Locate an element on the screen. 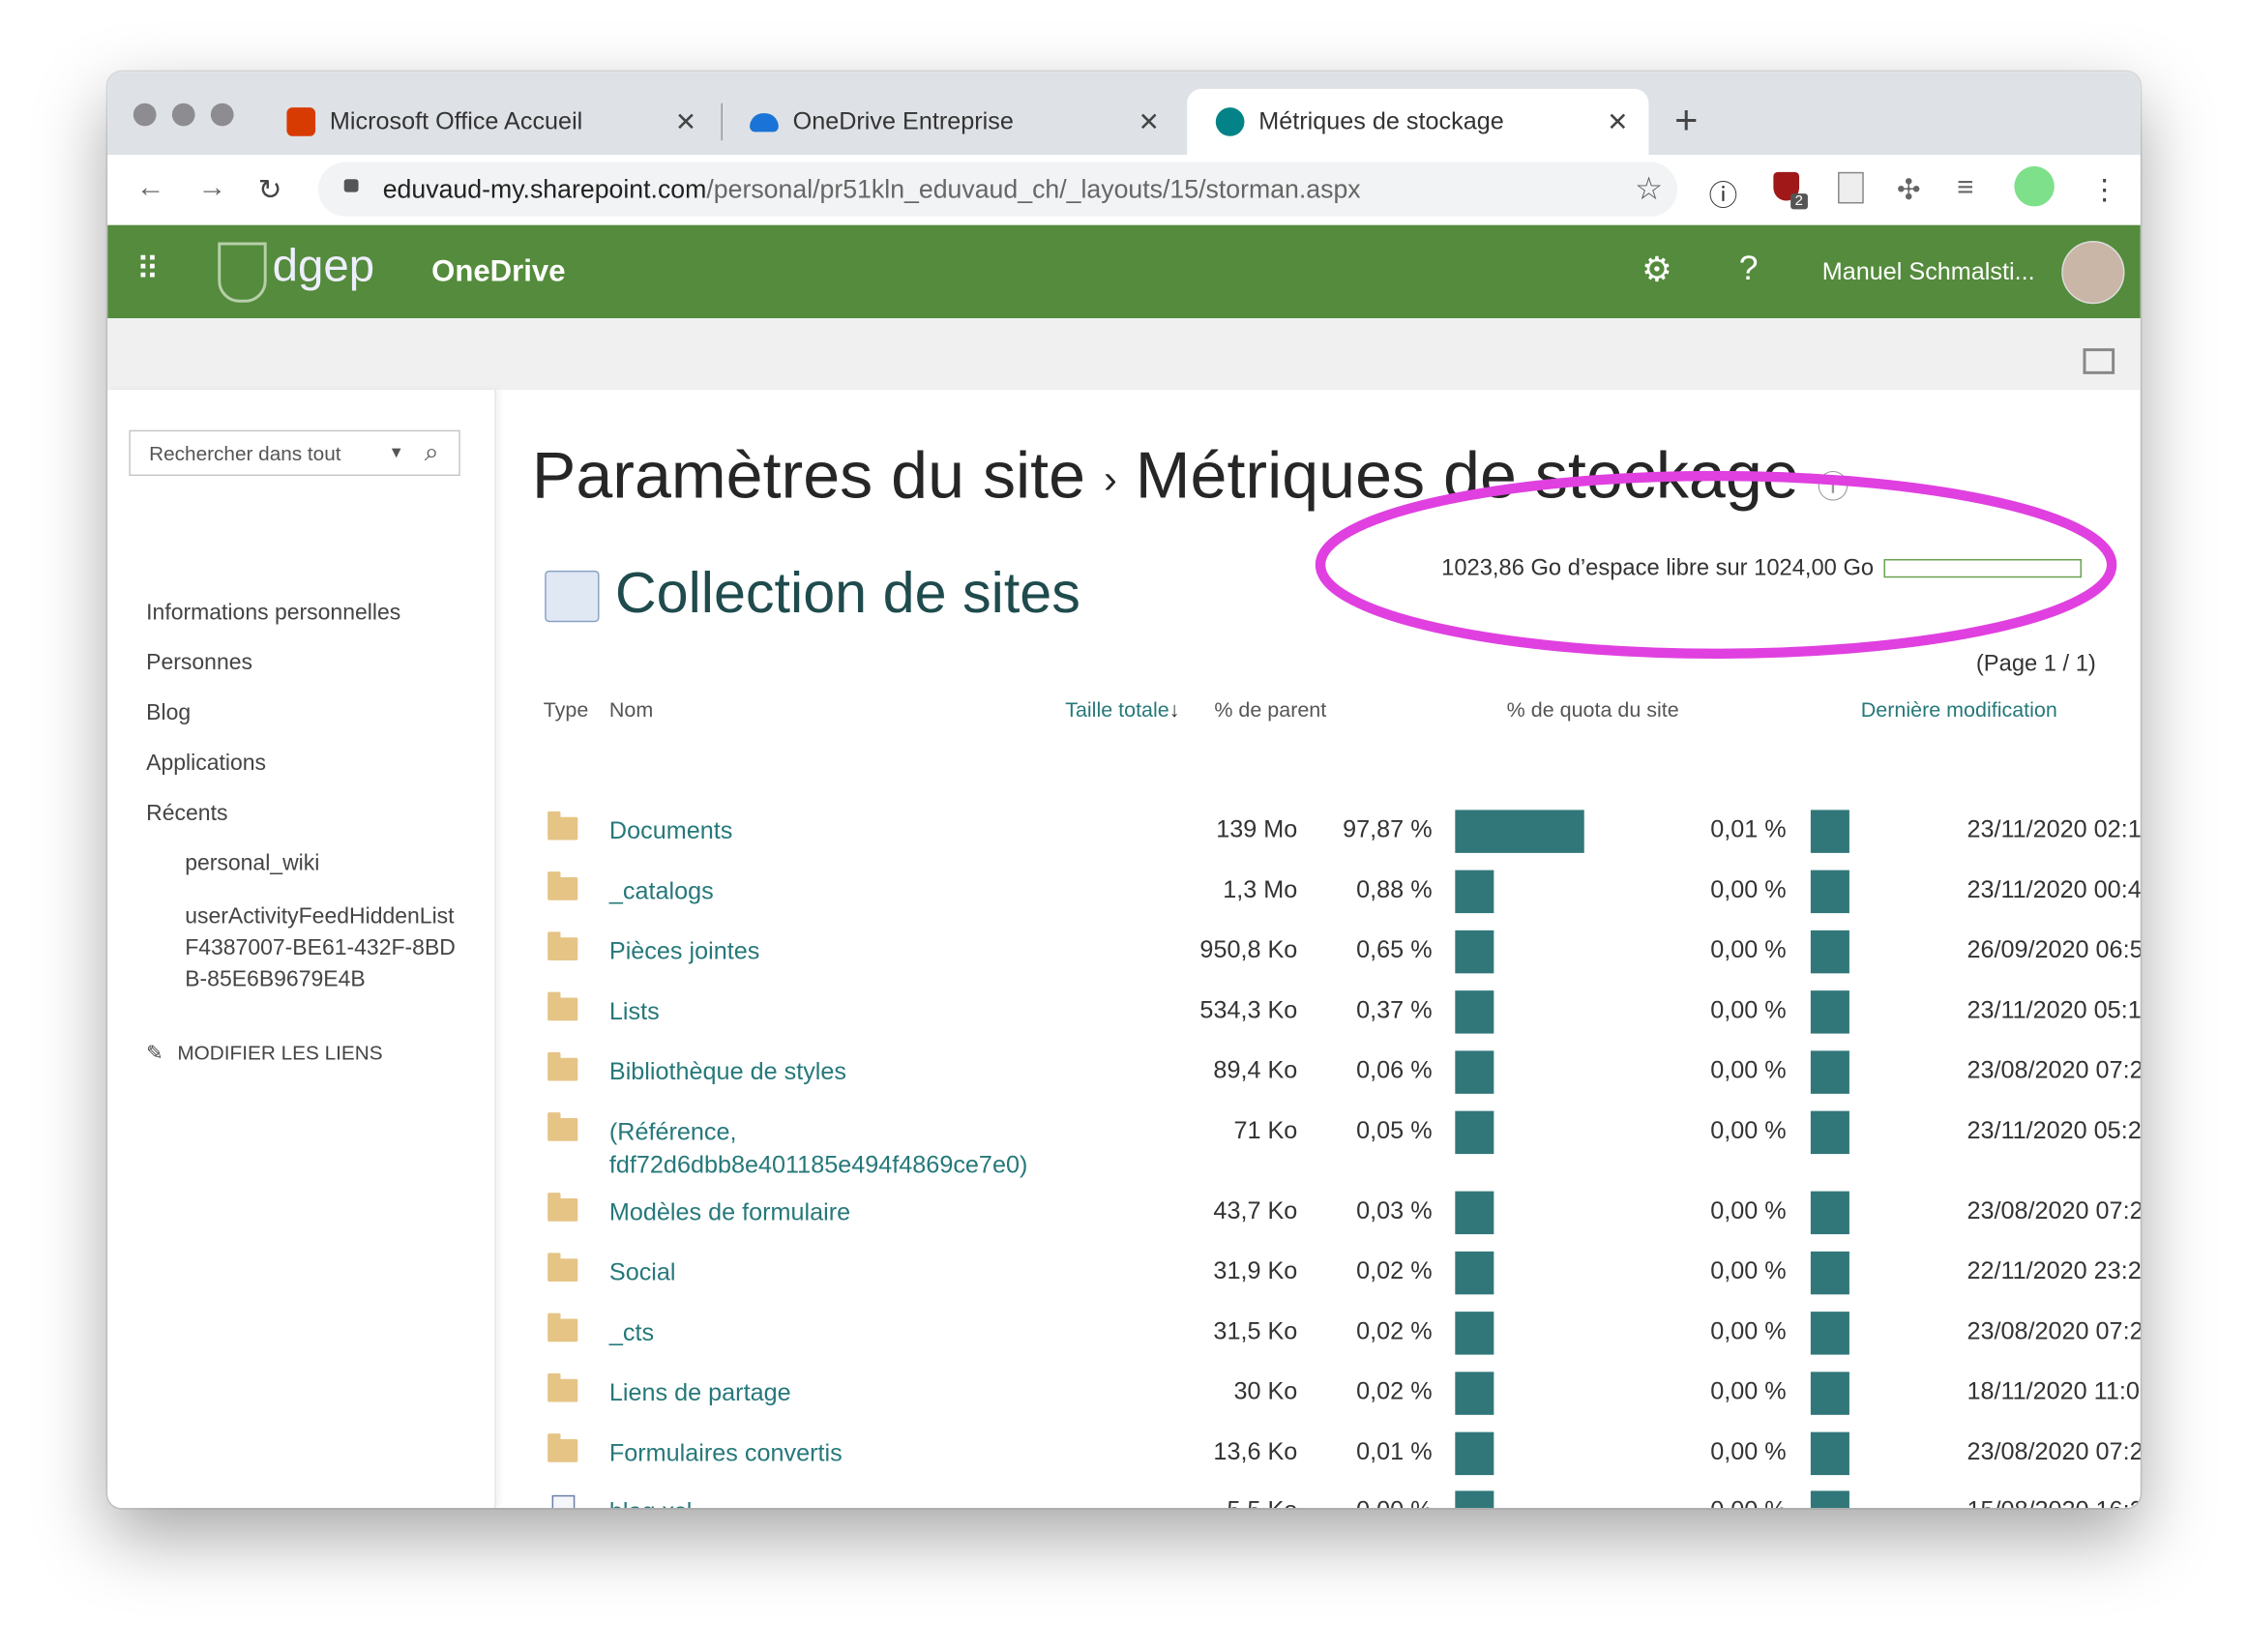 The image size is (2248, 1652). item-name-link: blog.xsl is located at coordinates (831, 1501).